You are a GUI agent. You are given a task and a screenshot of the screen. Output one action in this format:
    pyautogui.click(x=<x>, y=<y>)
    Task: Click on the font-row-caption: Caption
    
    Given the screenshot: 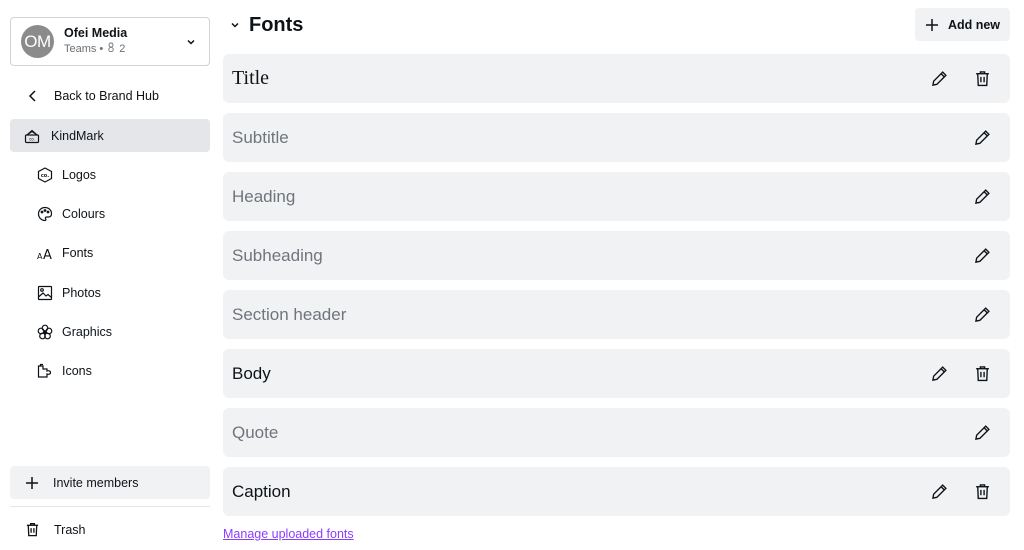 What is the action you would take?
    pyautogui.click(x=616, y=491)
    